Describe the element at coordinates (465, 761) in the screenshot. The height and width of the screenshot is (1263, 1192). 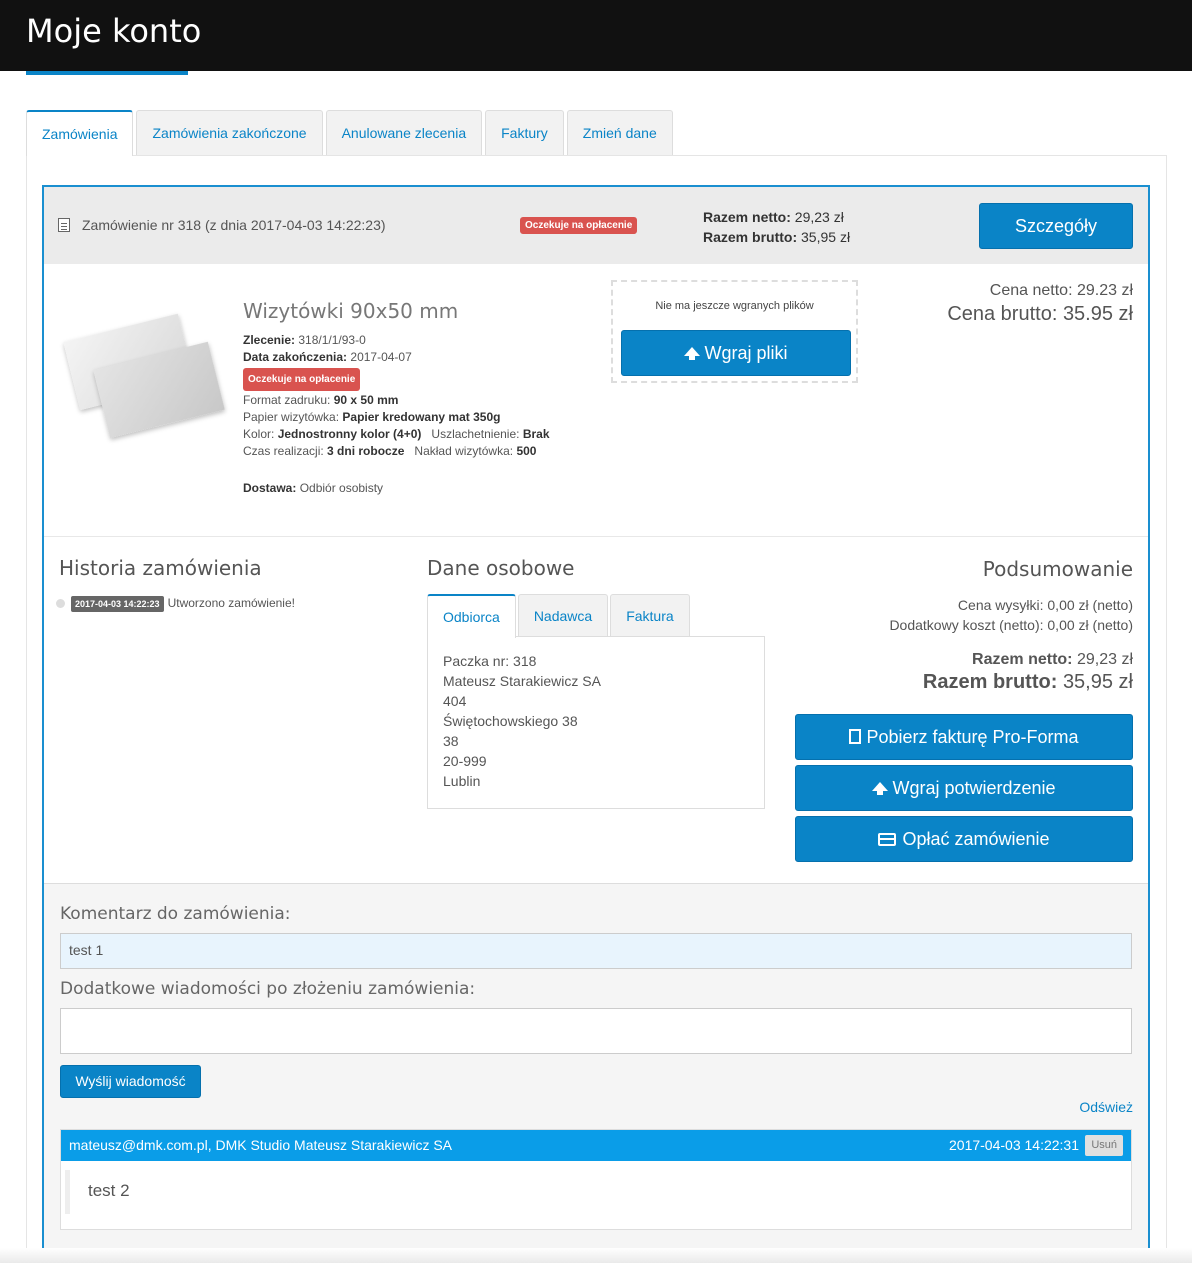
I see `address-line: 20-999` at that location.